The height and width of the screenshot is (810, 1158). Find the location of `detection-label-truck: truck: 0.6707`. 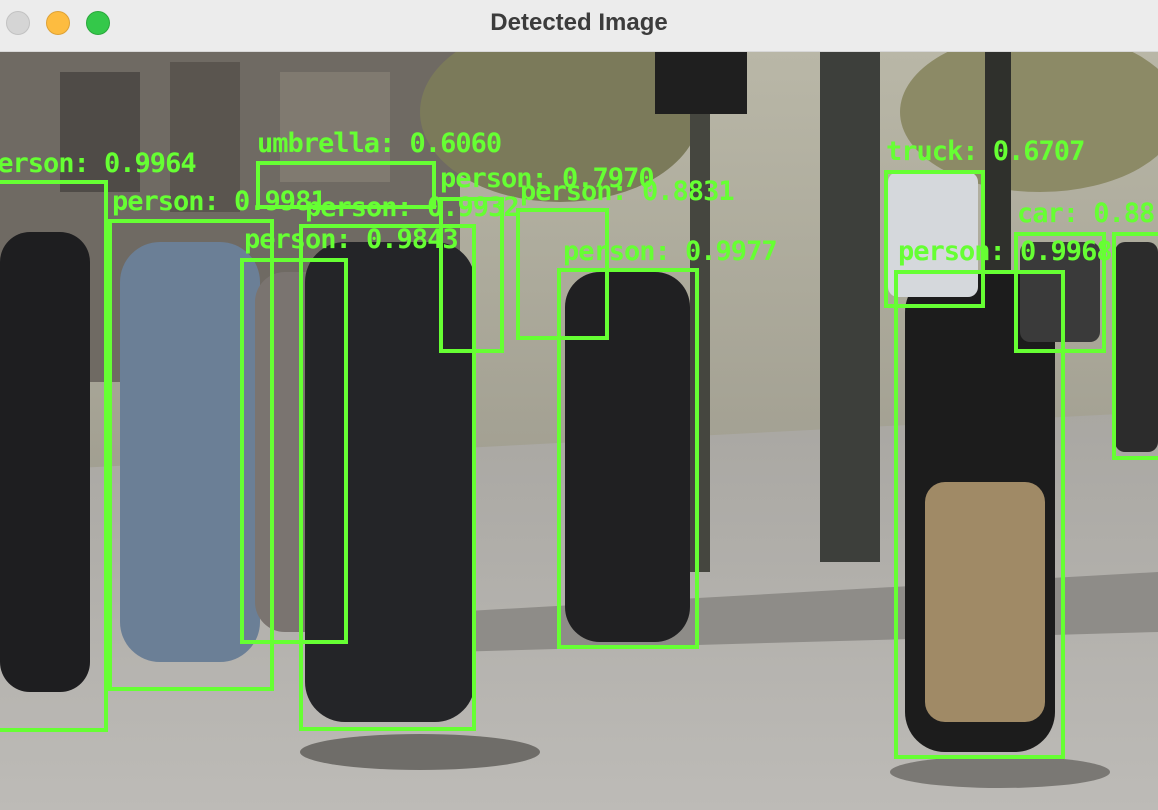

detection-label-truck: truck: 0.6707 is located at coordinates (985, 151).